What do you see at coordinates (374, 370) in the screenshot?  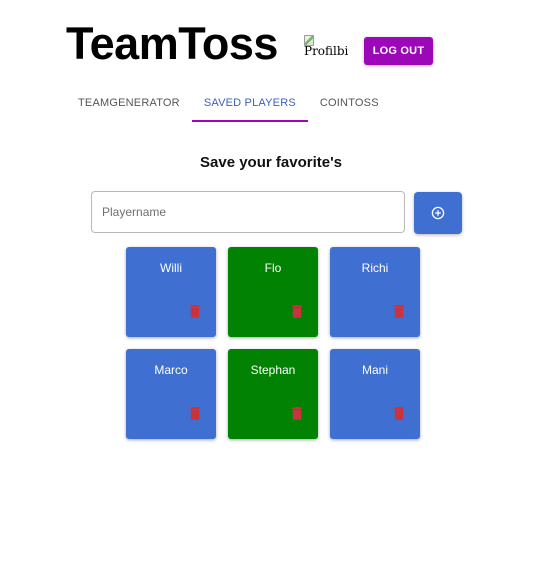 I see `player-name: Mani` at bounding box center [374, 370].